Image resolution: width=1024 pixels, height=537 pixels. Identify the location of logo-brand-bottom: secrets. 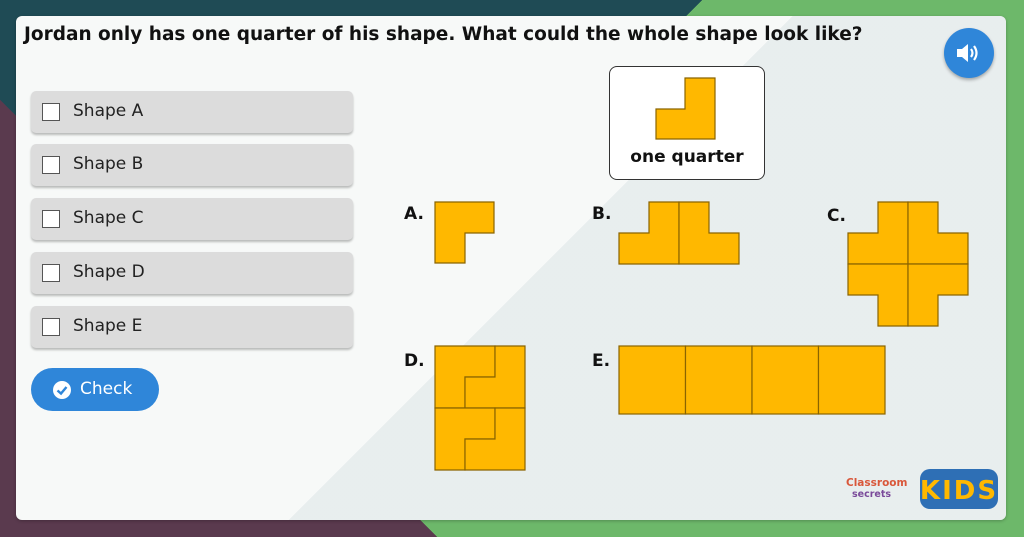
(871, 494).